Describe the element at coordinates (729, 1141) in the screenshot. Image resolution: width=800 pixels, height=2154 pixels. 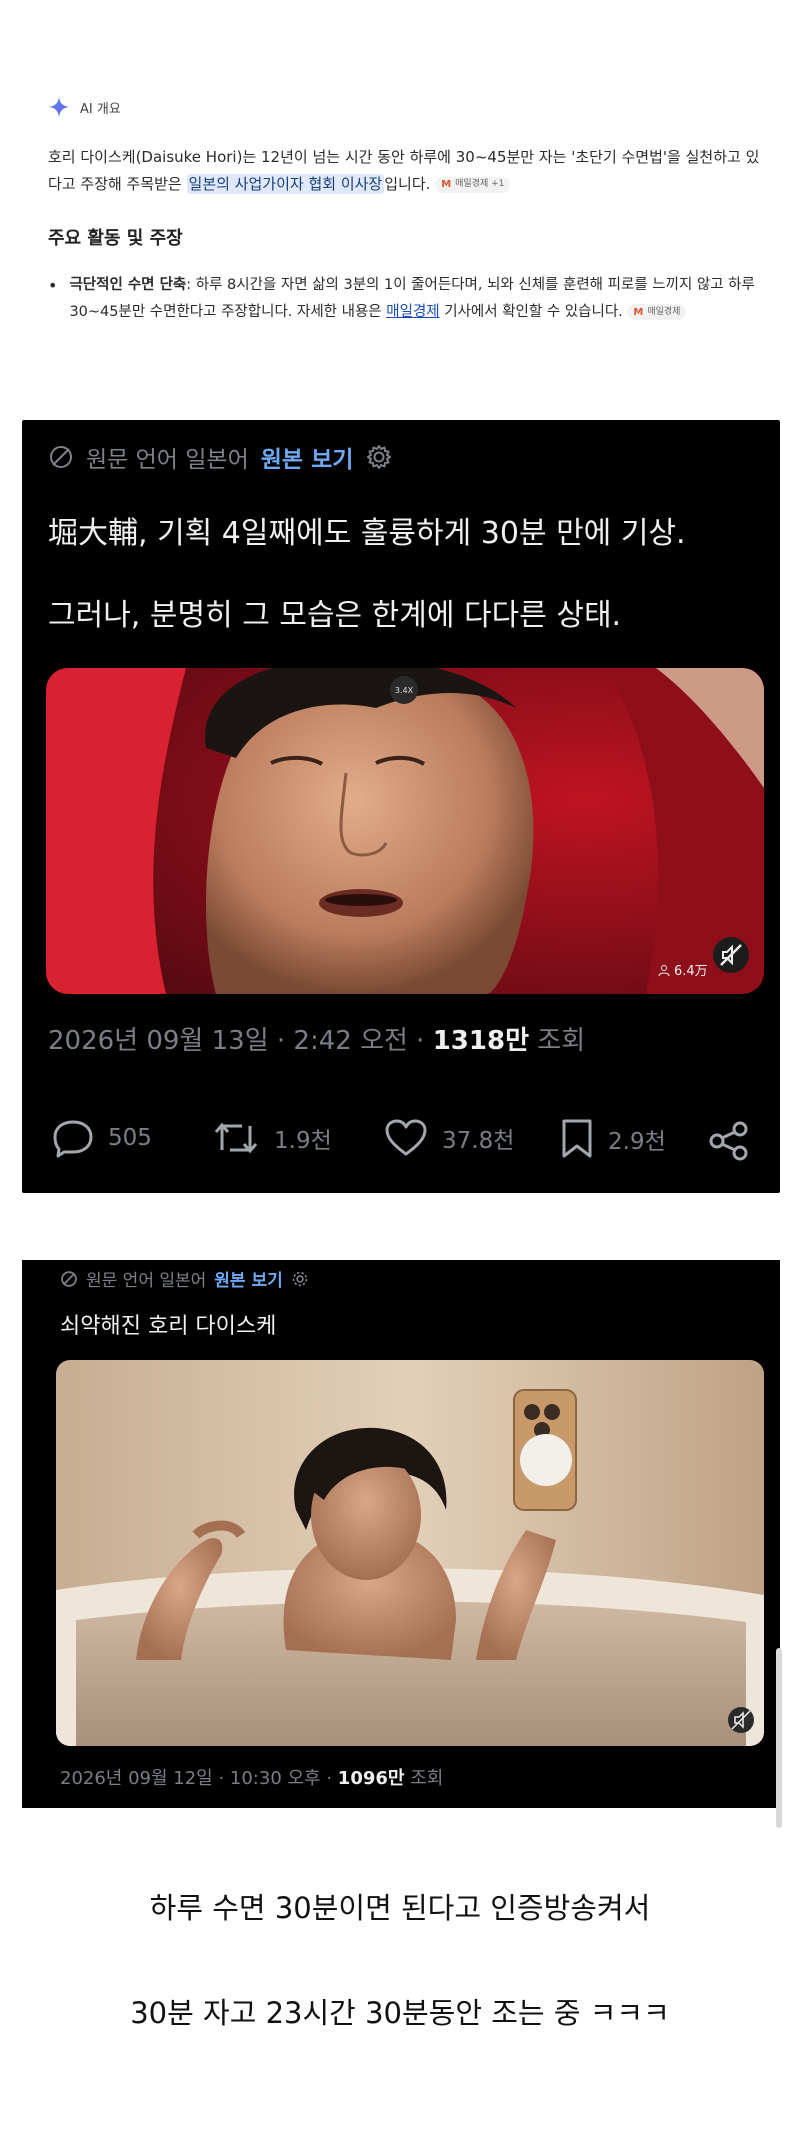
I see `share-icon` at that location.